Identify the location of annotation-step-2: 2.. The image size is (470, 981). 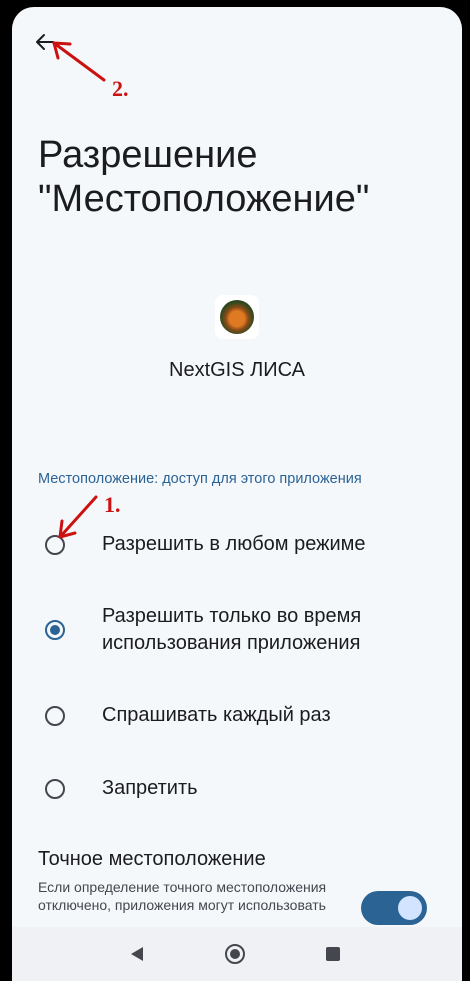
(120, 88).